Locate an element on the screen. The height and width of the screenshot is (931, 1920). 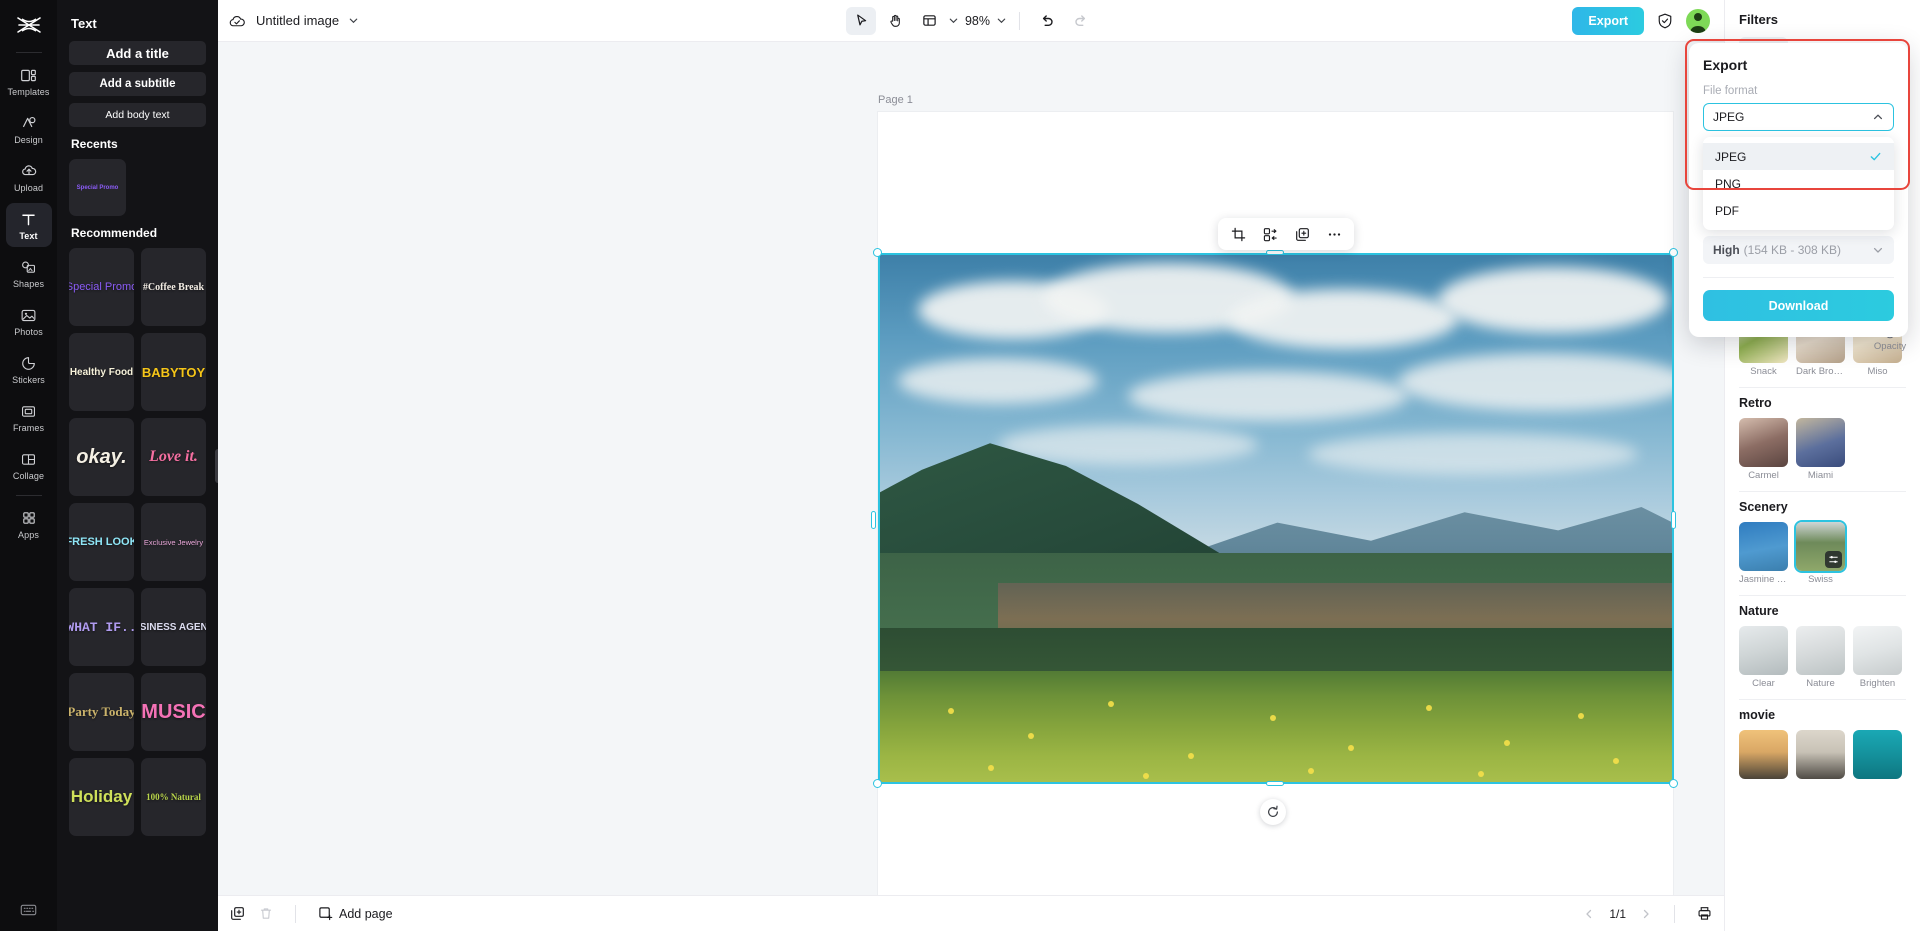
text-template-card: #Coffee Break is located at coordinates (173, 287).